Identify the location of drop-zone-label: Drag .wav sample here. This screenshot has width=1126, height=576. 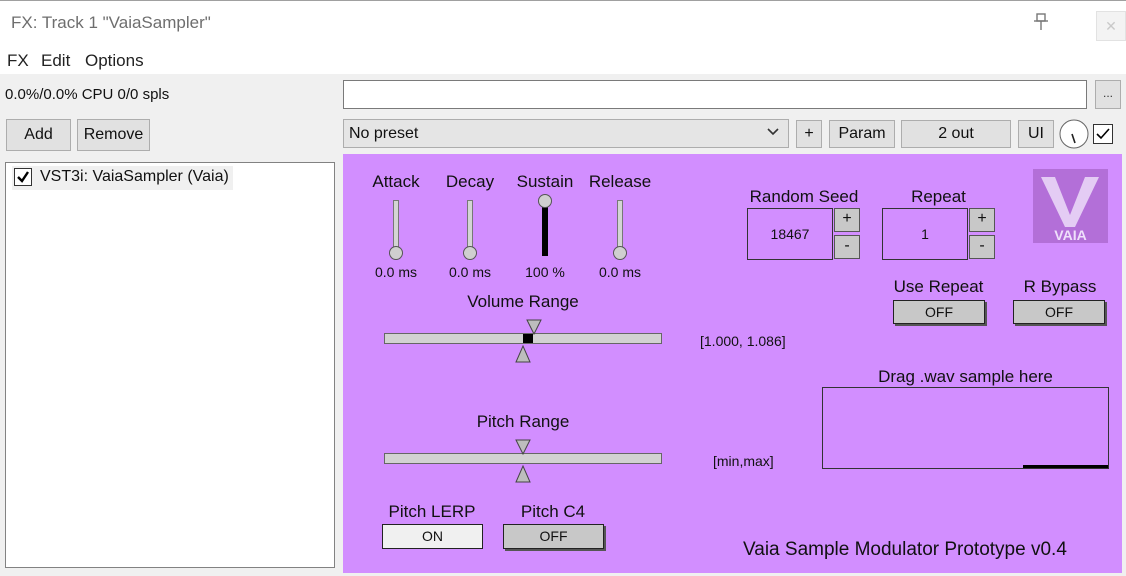
(965, 376).